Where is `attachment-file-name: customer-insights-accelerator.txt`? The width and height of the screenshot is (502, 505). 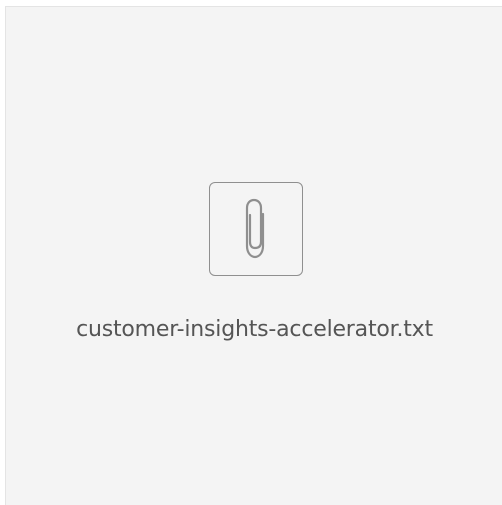
attachment-file-name: customer-insights-accelerator.txt is located at coordinates (254, 329).